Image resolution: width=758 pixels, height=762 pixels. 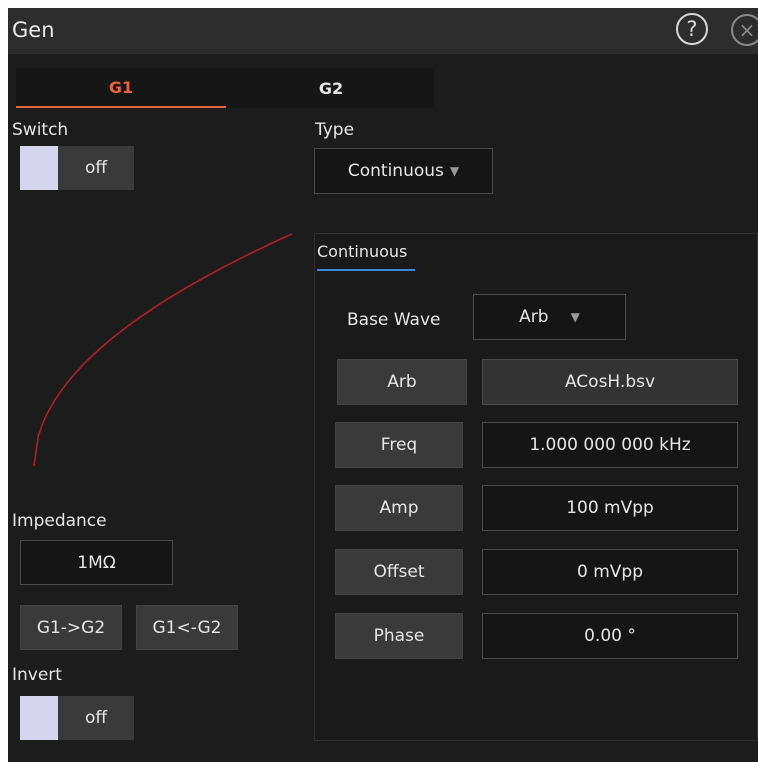 What do you see at coordinates (187, 627) in the screenshot?
I see `copy-g2-to-g1-button: G1<-G2` at bounding box center [187, 627].